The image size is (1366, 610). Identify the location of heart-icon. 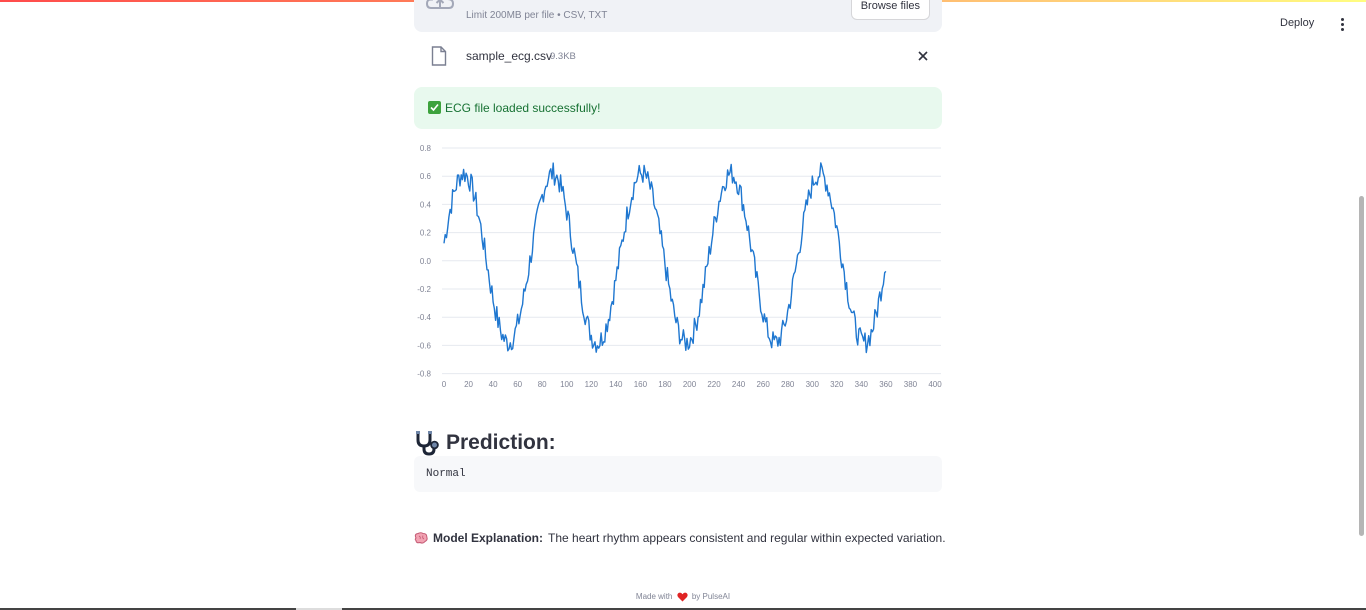
(682, 597).